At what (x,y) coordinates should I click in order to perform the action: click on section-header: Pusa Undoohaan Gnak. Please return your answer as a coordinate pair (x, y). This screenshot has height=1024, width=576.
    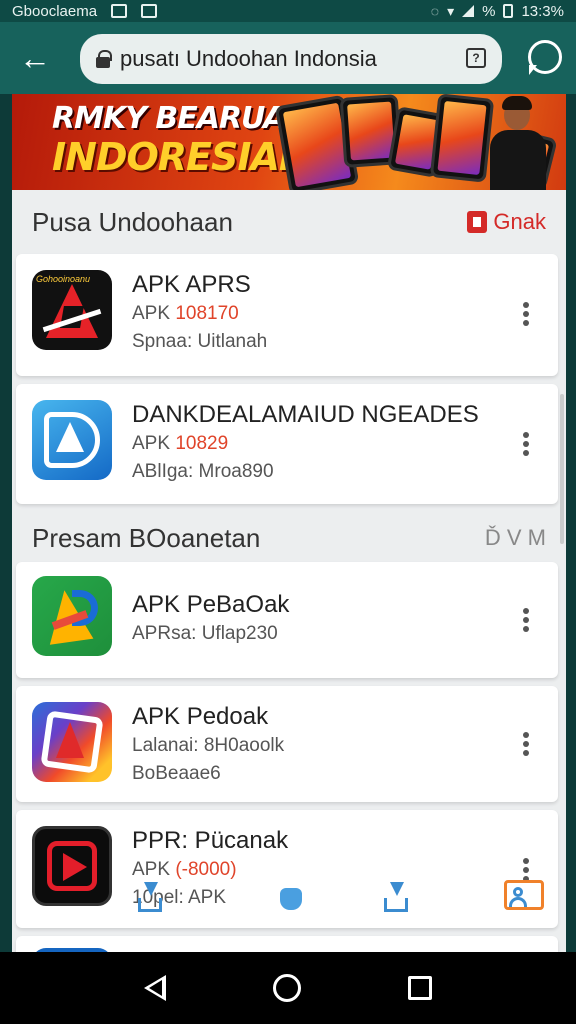
    Looking at the image, I should click on (289, 222).